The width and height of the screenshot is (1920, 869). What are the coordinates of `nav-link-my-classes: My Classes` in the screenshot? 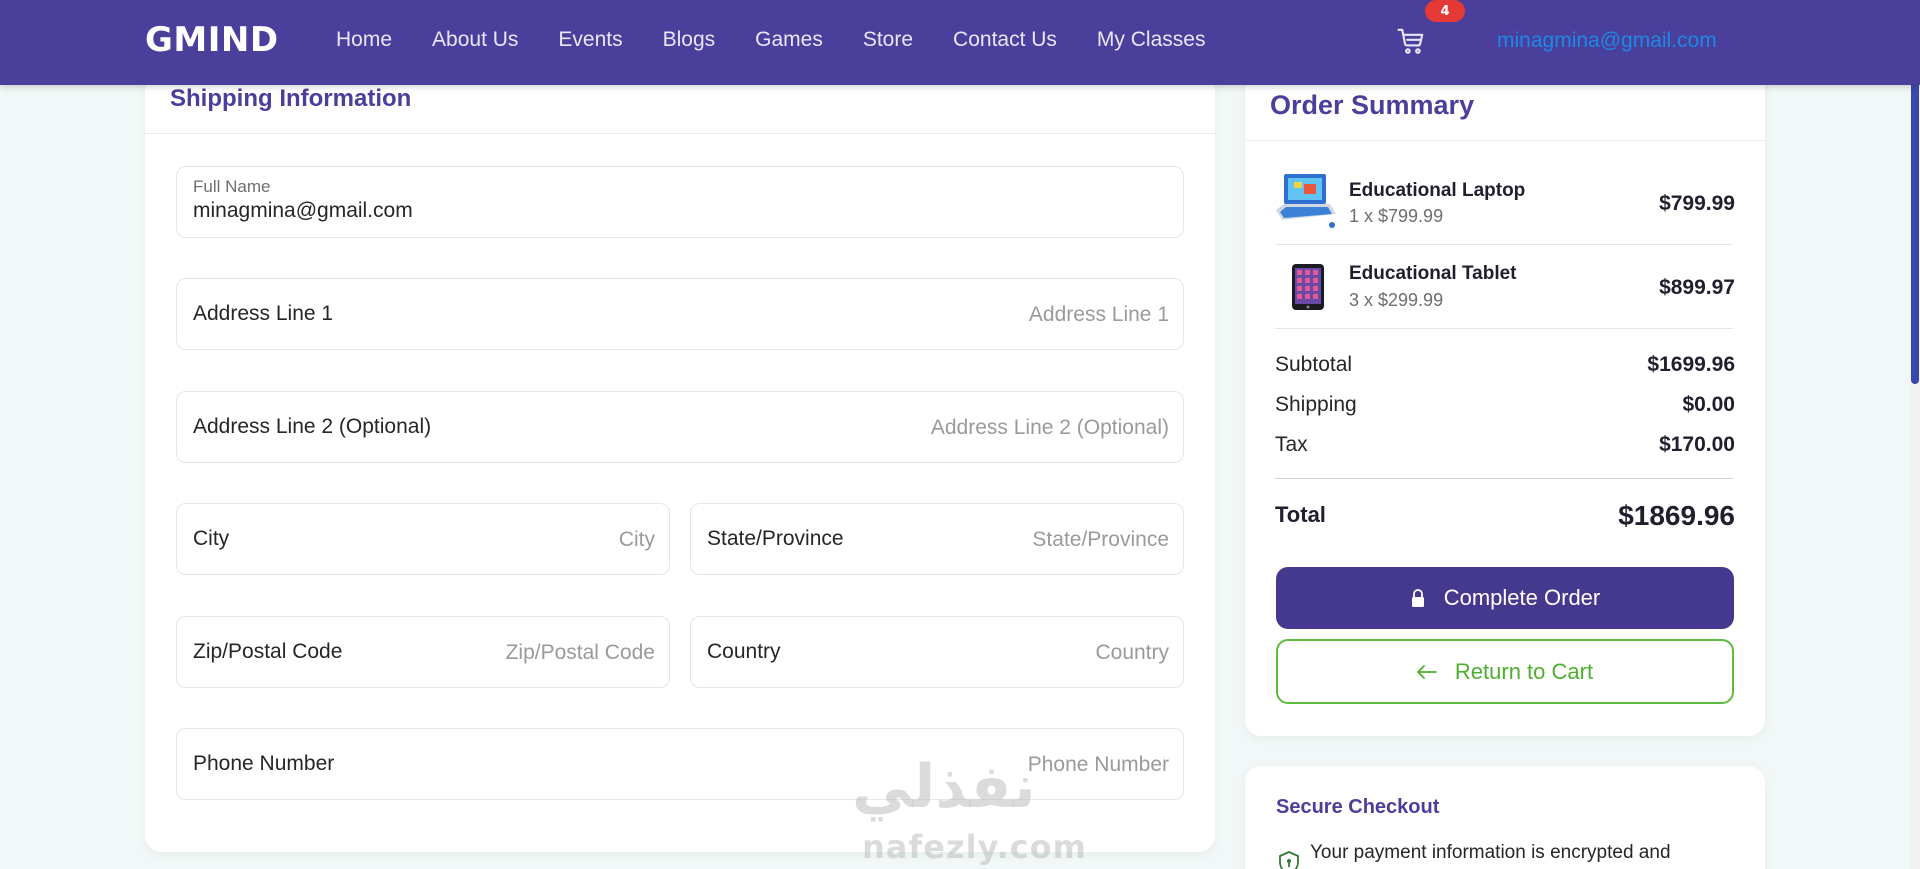 It's located at (1151, 40).